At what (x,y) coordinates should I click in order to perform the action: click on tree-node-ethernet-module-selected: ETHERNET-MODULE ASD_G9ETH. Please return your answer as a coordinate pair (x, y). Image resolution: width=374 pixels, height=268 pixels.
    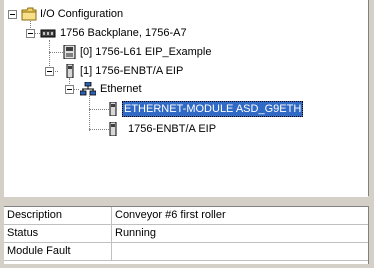
    Looking at the image, I should click on (186, 109).